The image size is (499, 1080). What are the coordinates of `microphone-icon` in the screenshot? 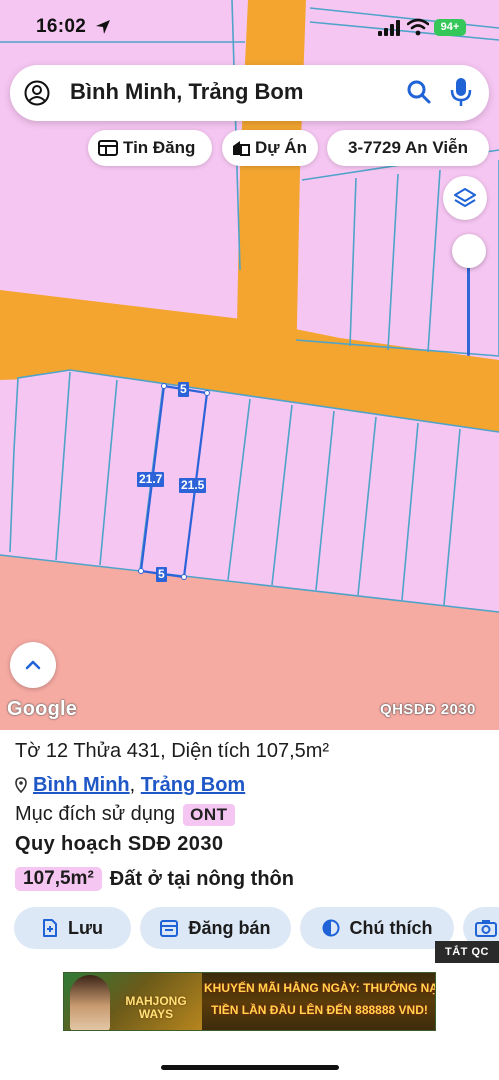 It's located at (461, 92).